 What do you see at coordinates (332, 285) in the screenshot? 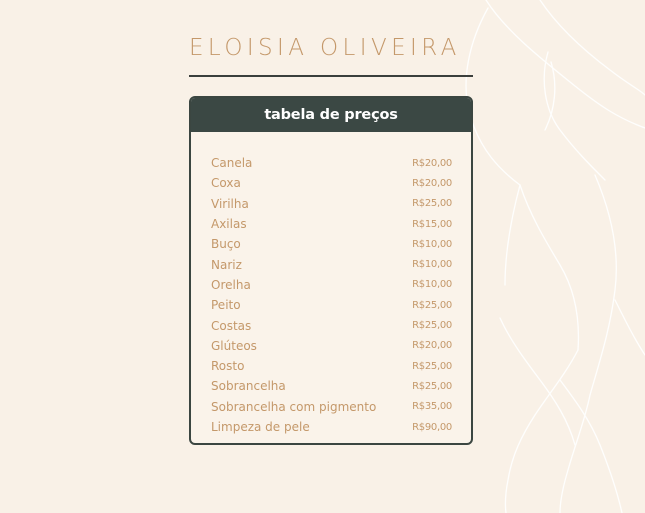
I see `list-item: Orelha R$10,00` at bounding box center [332, 285].